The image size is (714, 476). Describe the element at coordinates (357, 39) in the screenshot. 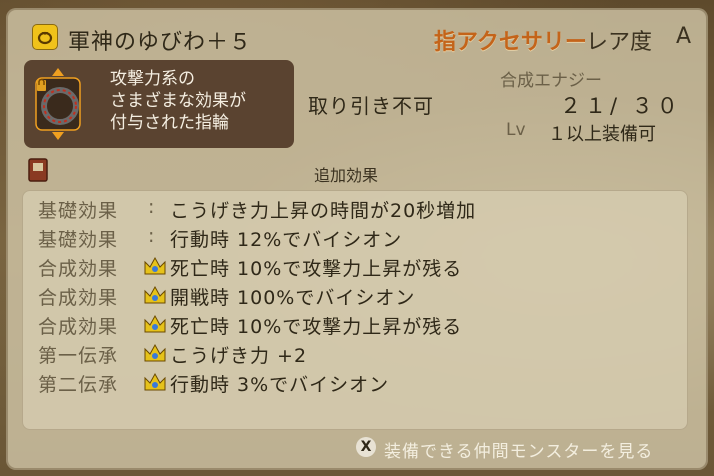

I see `item-header: 軍神のゆびわ＋５ 指アクセサリー レア度 A` at that location.